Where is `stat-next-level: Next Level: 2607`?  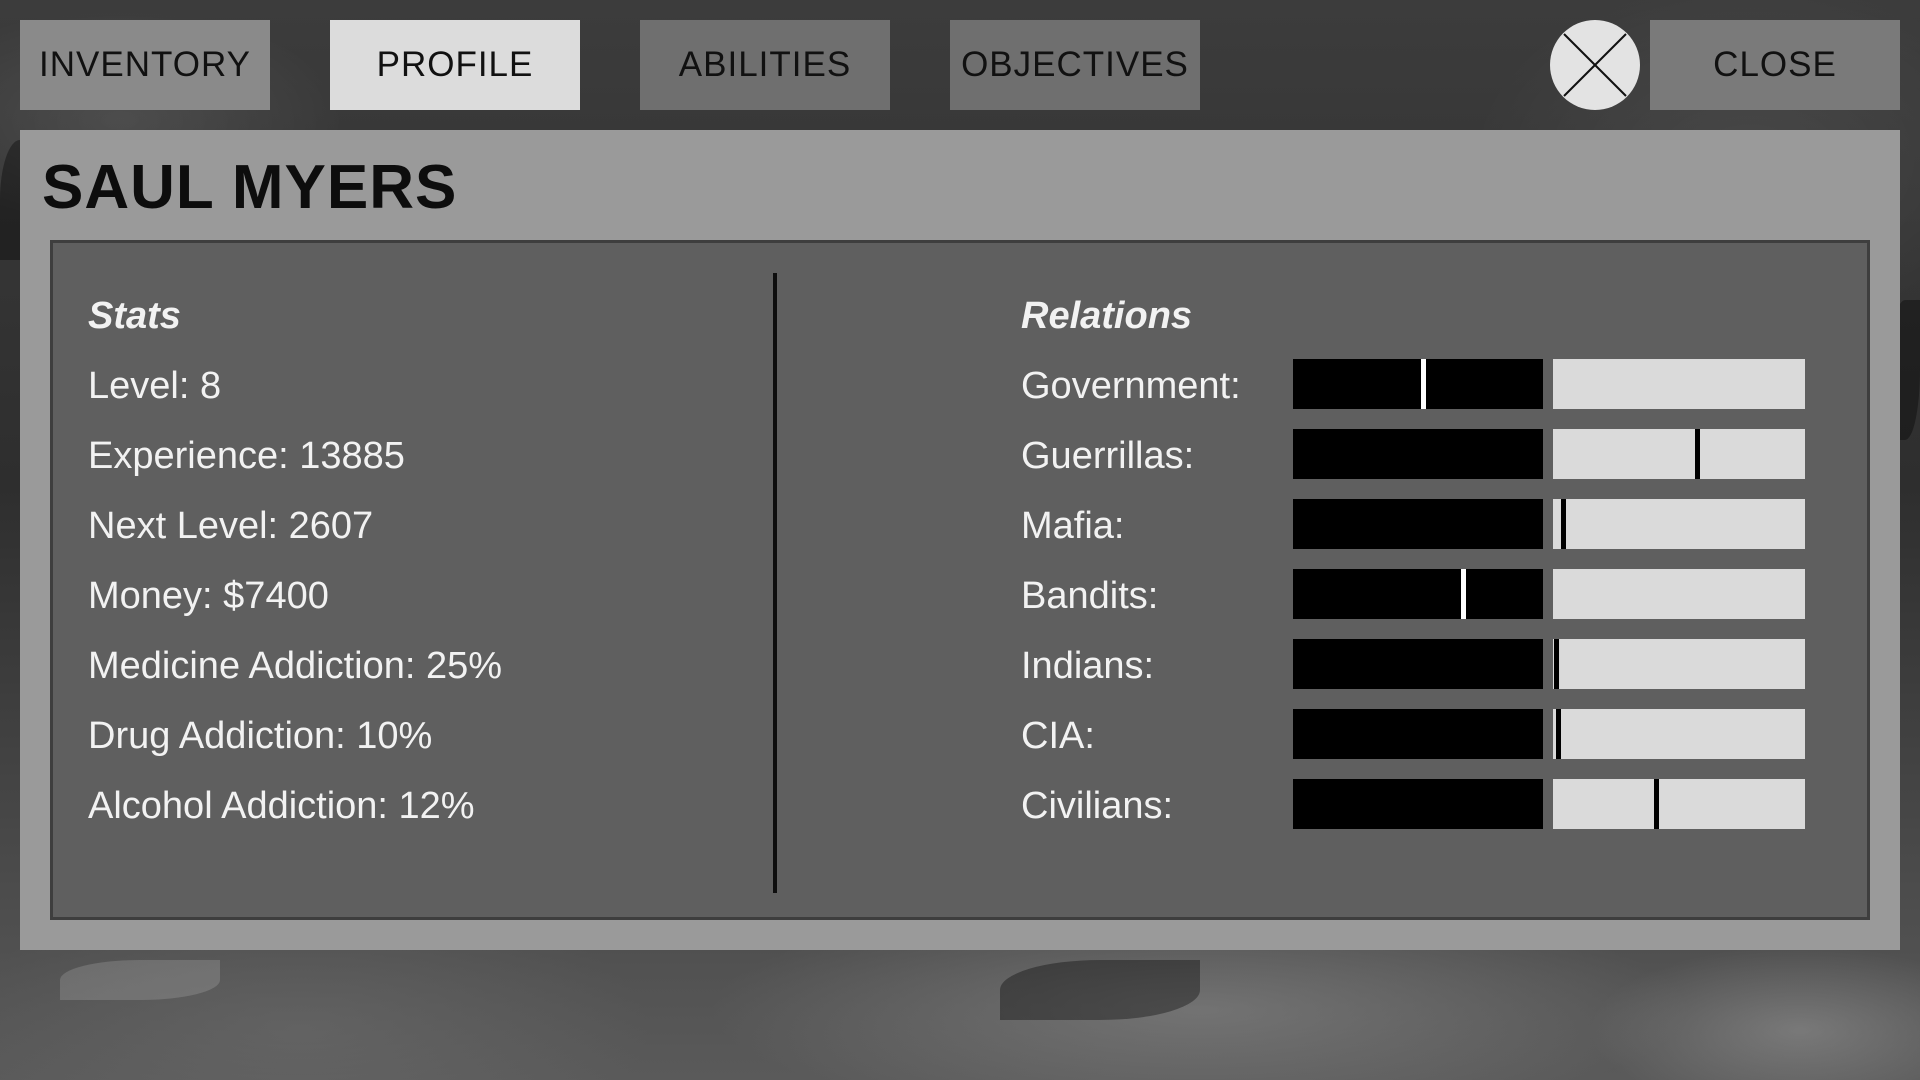
stat-next-level: Next Level: 2607 is located at coordinates (231, 526).